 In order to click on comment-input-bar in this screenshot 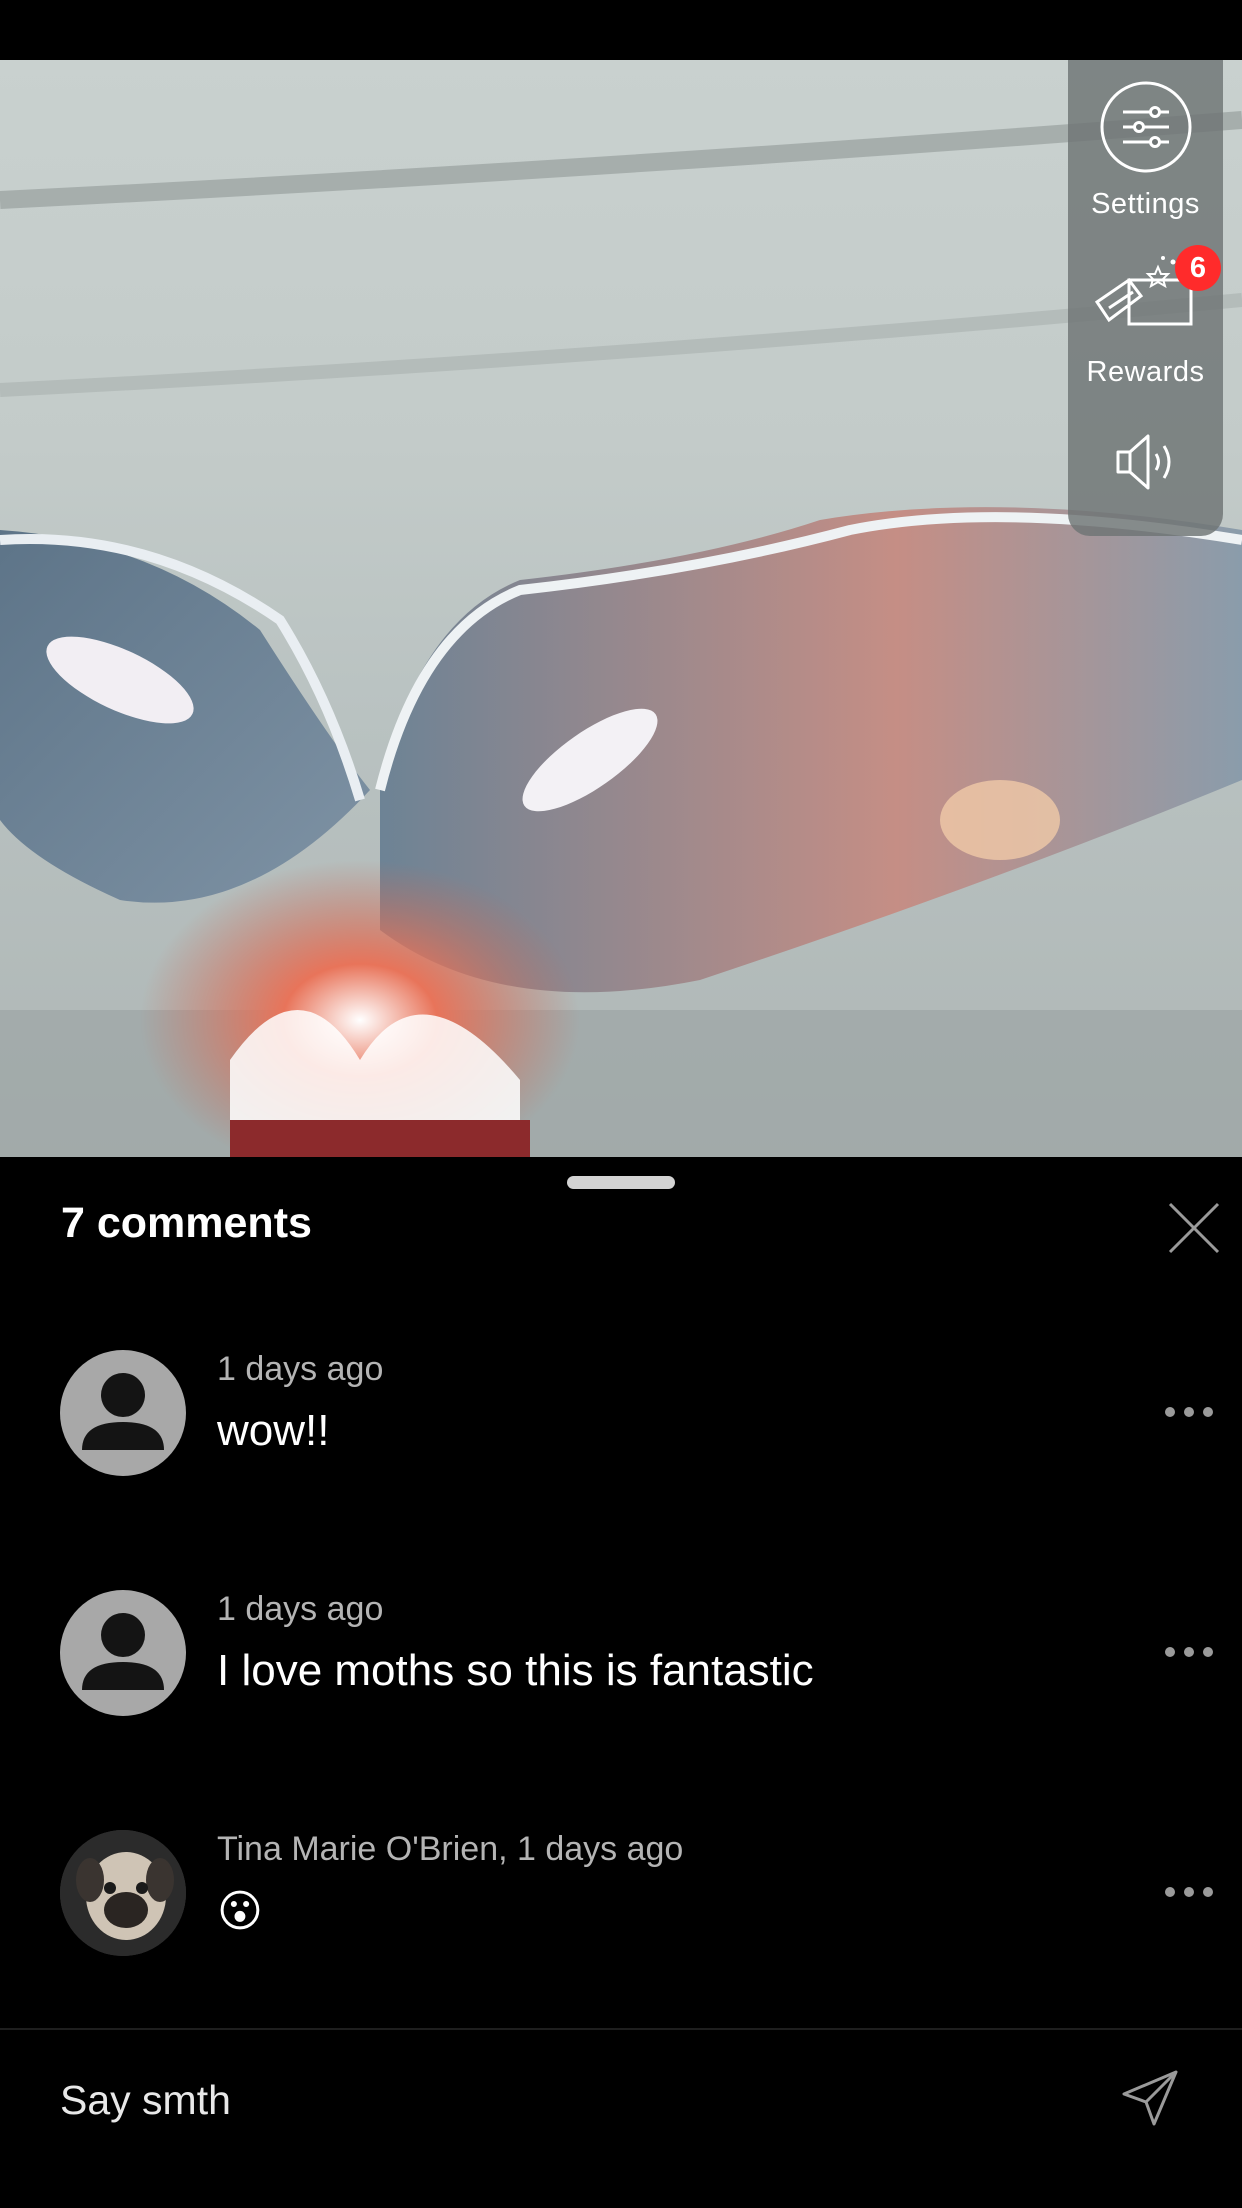, I will do `click(621, 2119)`.